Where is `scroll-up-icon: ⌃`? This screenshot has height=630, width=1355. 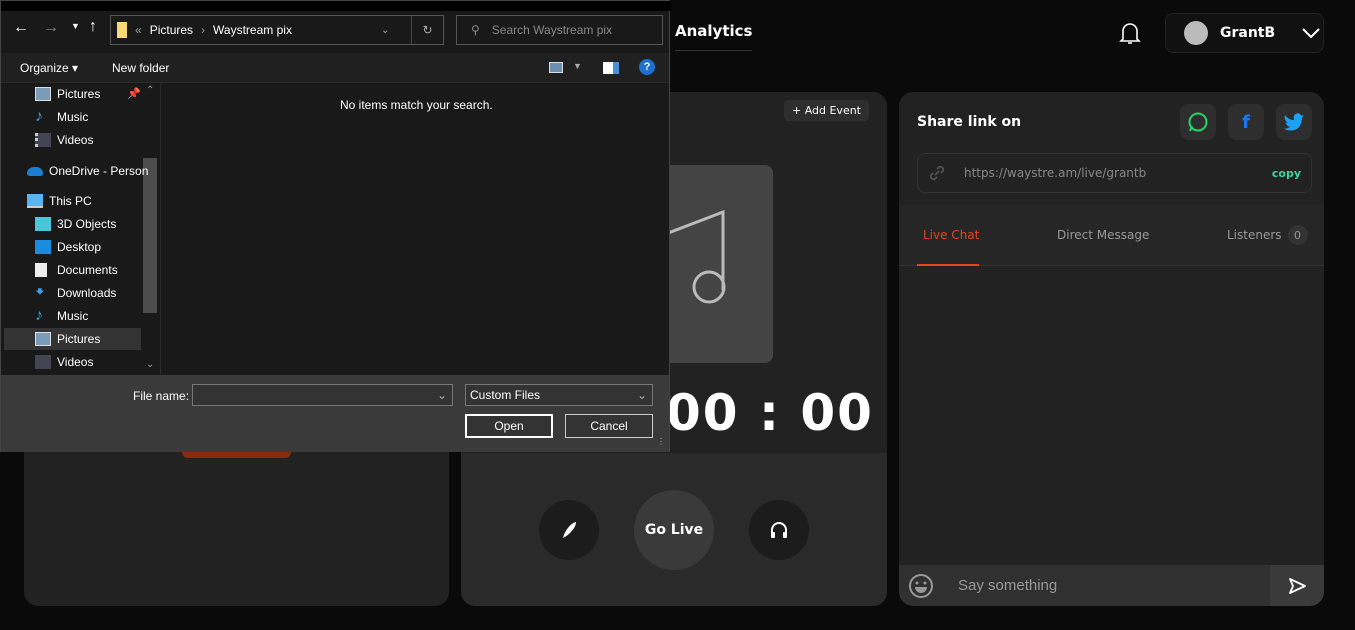 scroll-up-icon: ⌃ is located at coordinates (150, 90).